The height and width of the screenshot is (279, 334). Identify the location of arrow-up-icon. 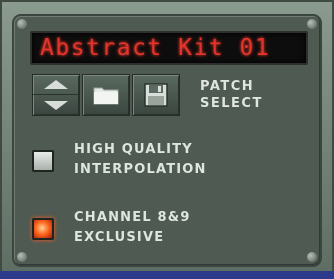
(56, 84).